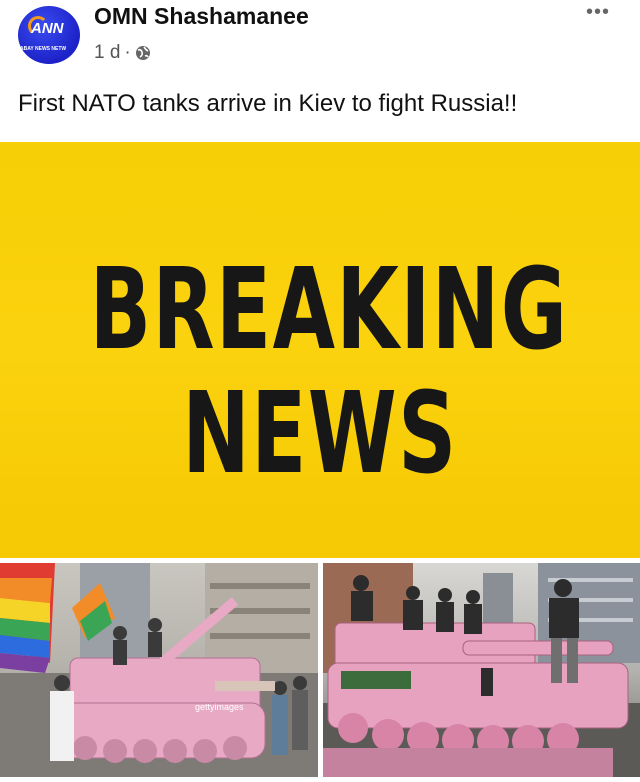  I want to click on rainbow-flag-left, so click(27, 618).